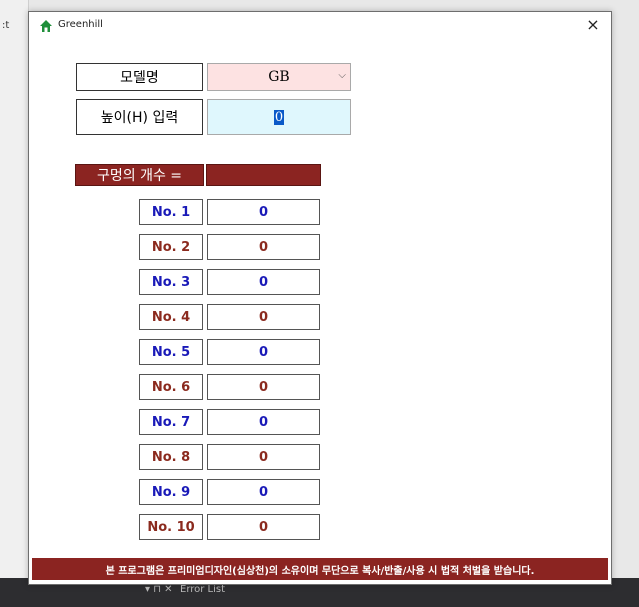 This screenshot has width=639, height=607. What do you see at coordinates (14, 303) in the screenshot?
I see `background-editor-edge: :t` at bounding box center [14, 303].